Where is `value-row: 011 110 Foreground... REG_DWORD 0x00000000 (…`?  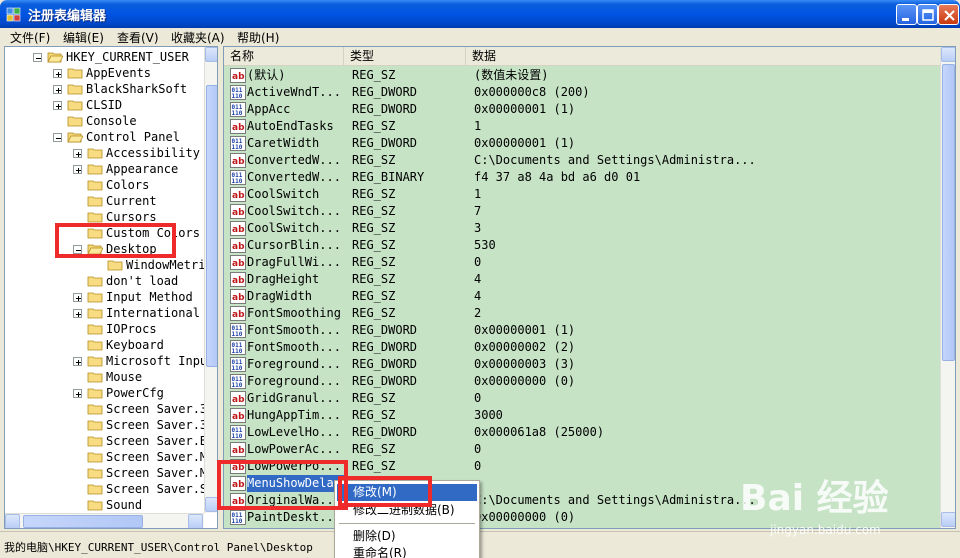
value-row: 011 110 Foreground... REG_DWORD 0x00000000 (… is located at coordinates (582, 381).